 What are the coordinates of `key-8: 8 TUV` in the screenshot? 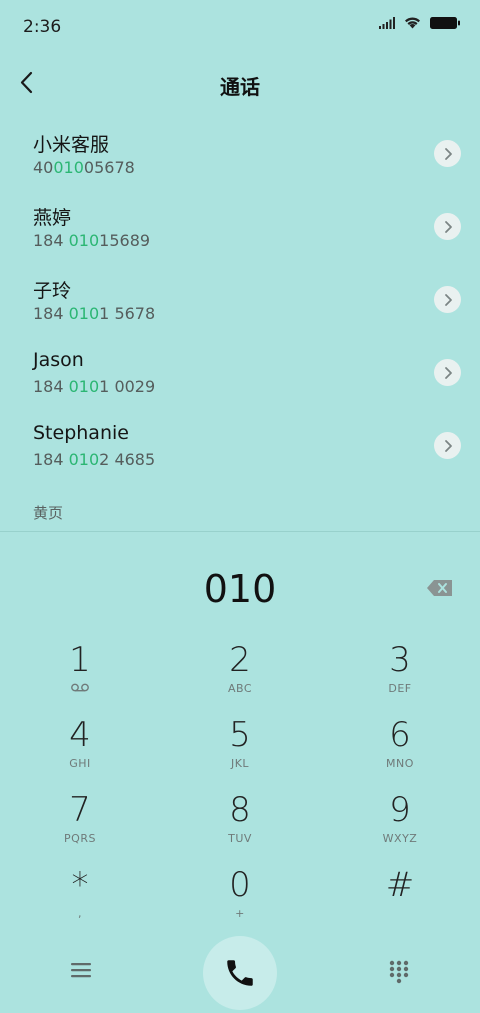 It's located at (240, 825).